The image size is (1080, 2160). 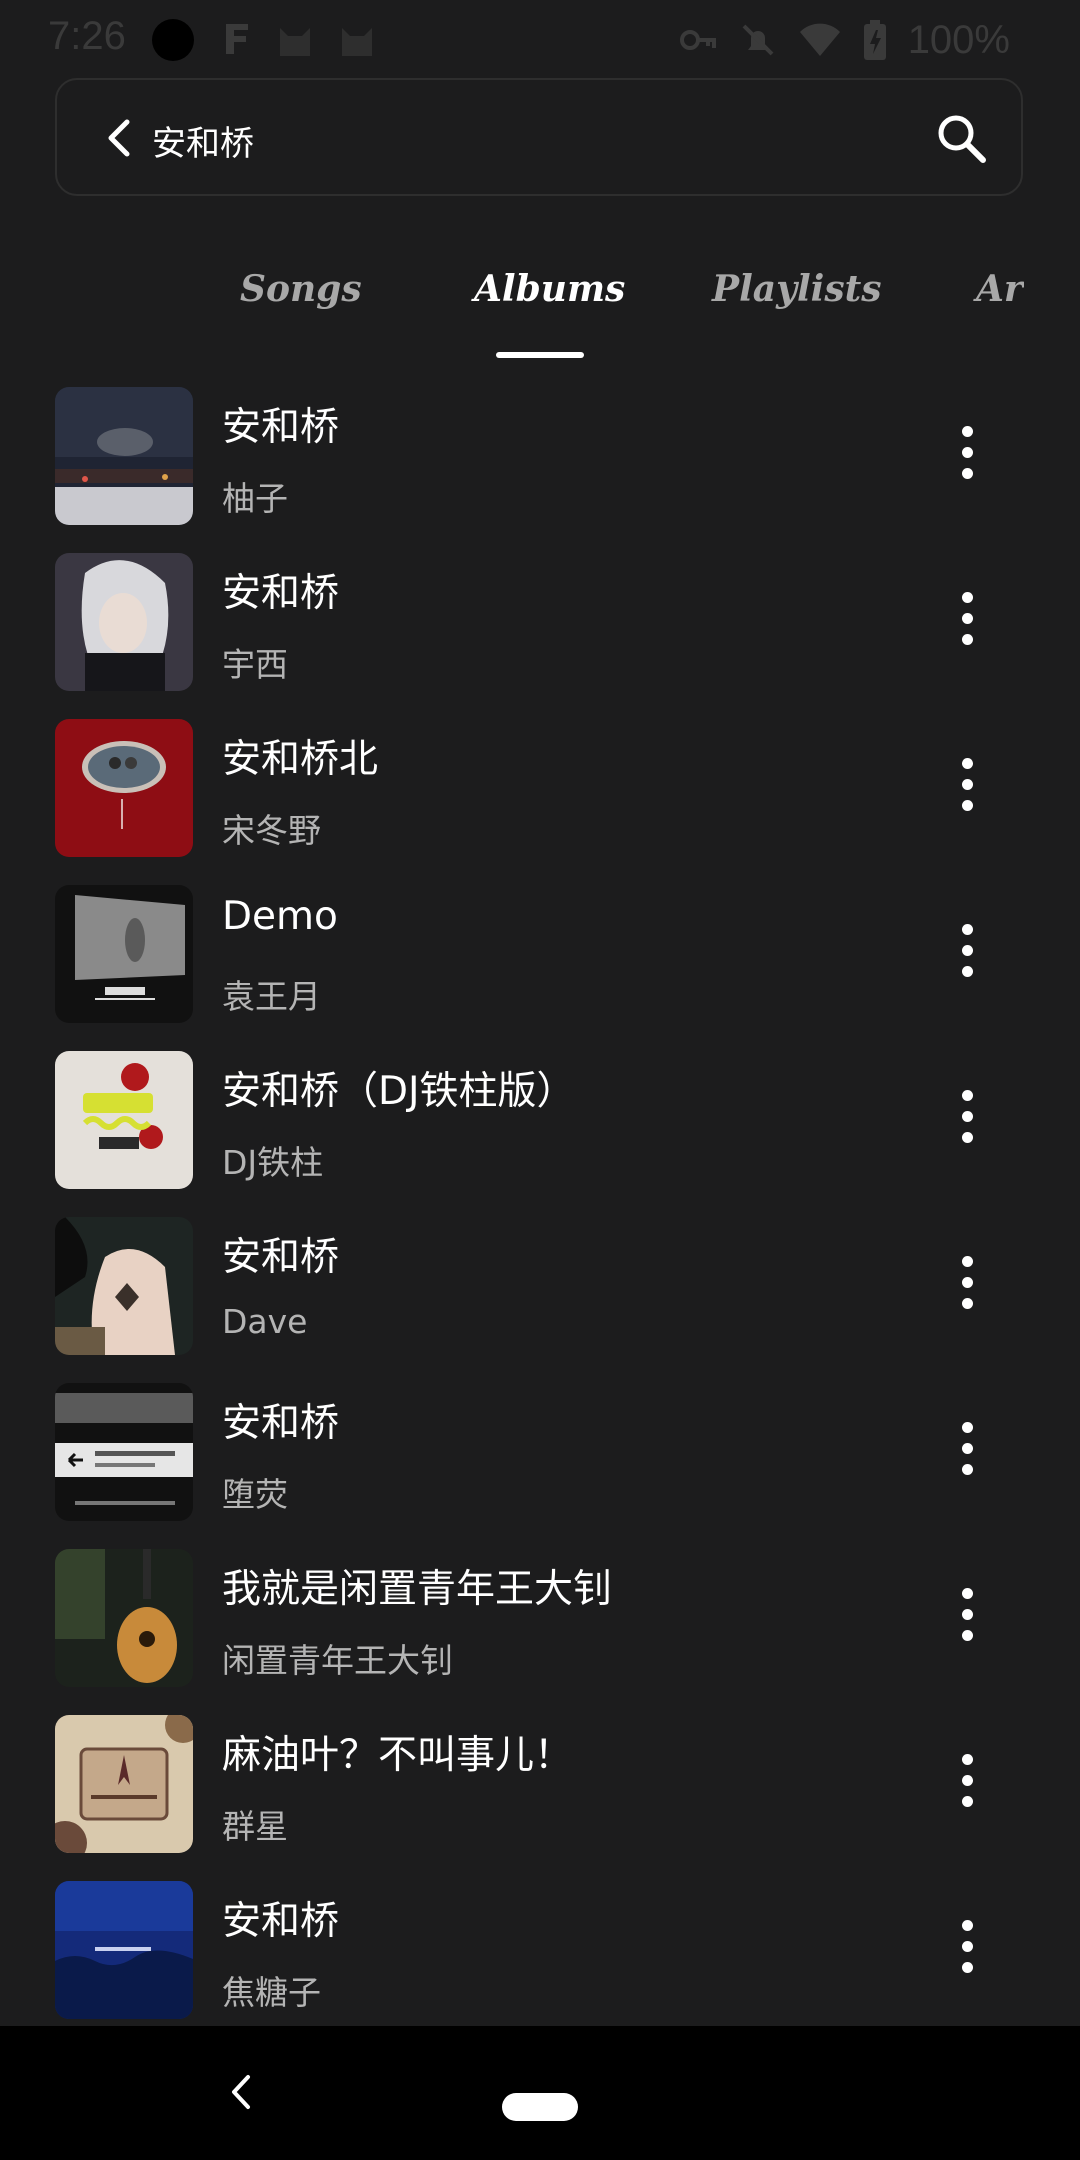 I want to click on album-art-back-butterfly, so click(x=124, y=1286).